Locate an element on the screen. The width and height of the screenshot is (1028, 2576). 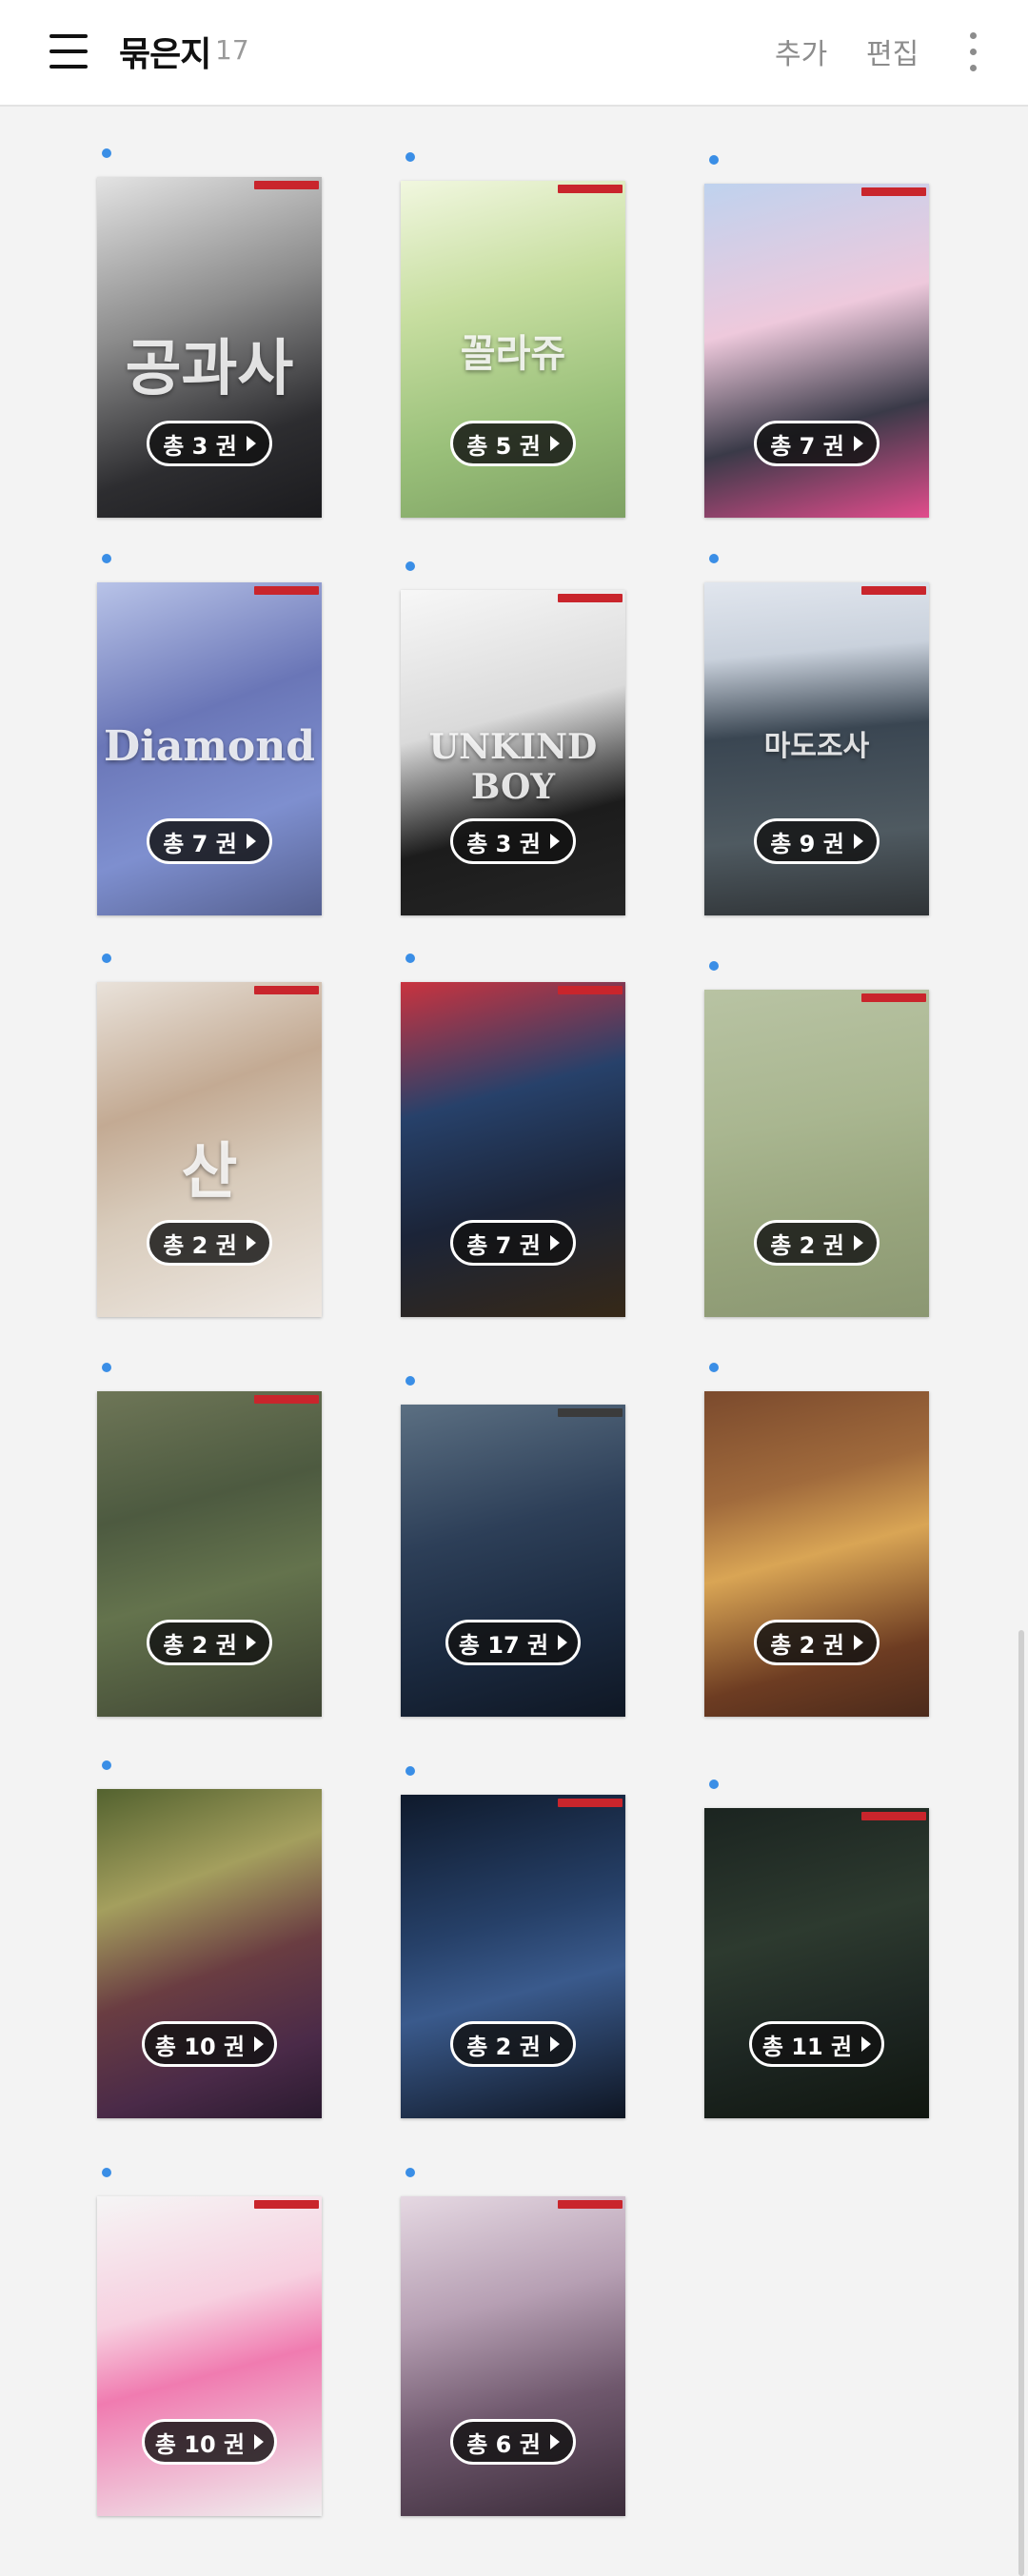
volume-count-badge: 총 11 권 is located at coordinates (816, 2044).